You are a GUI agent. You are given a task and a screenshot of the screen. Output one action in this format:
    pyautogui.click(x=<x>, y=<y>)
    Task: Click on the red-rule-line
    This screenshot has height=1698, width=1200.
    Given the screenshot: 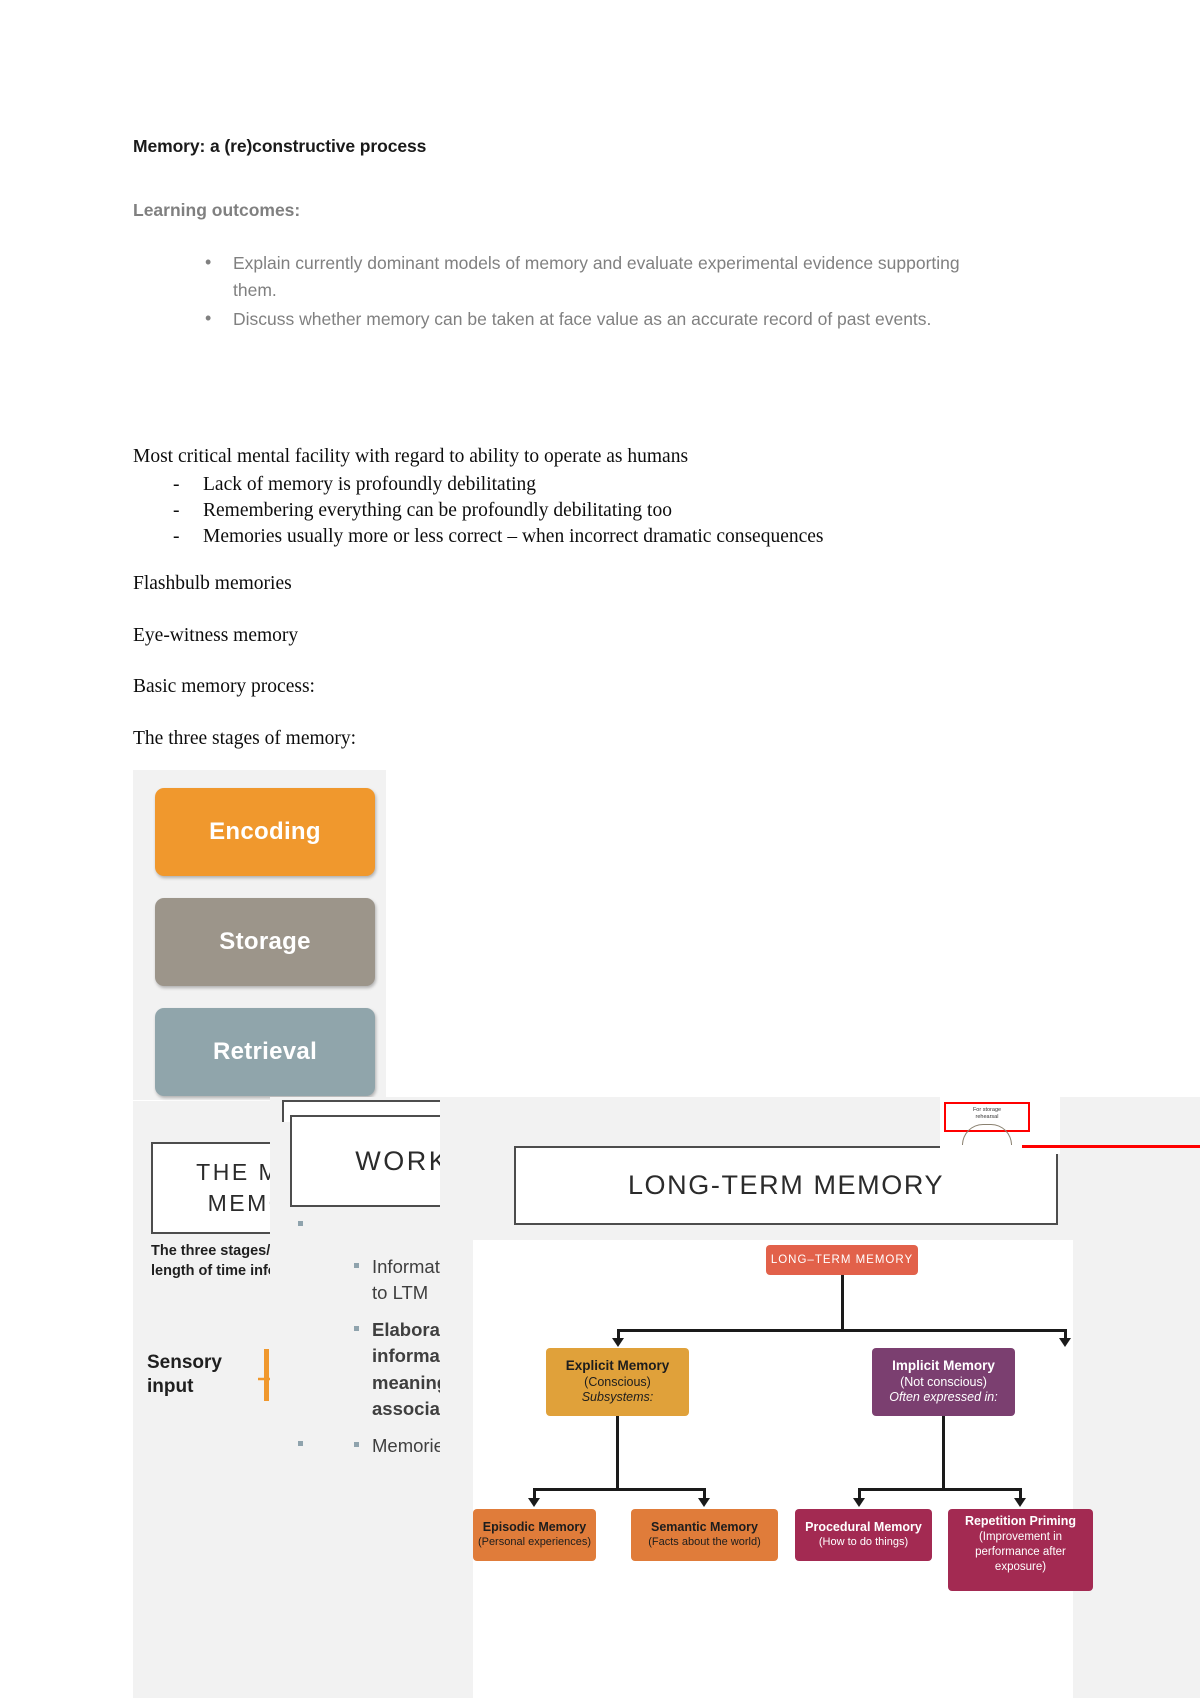 What is the action you would take?
    pyautogui.click(x=1111, y=1146)
    